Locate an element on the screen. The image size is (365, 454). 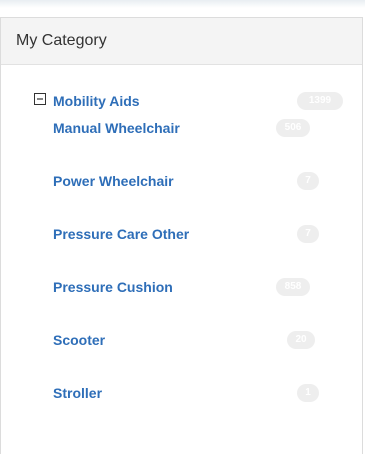
minus-square-icon is located at coordinates (39, 98).